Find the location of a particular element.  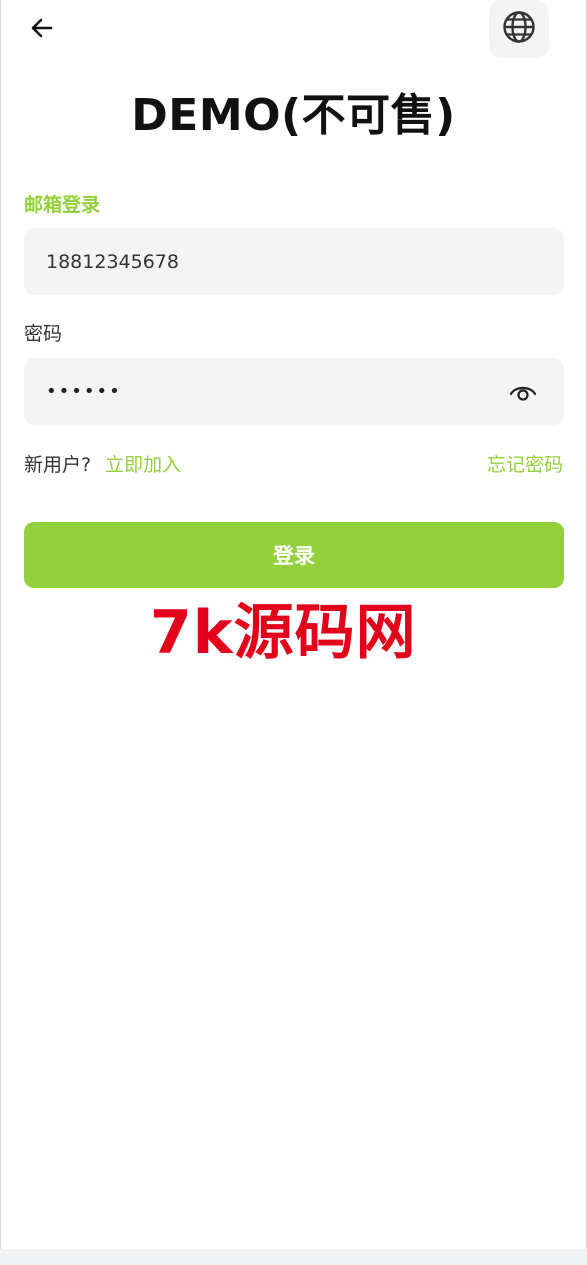

password-input-value: •••••• is located at coordinates (84, 391).